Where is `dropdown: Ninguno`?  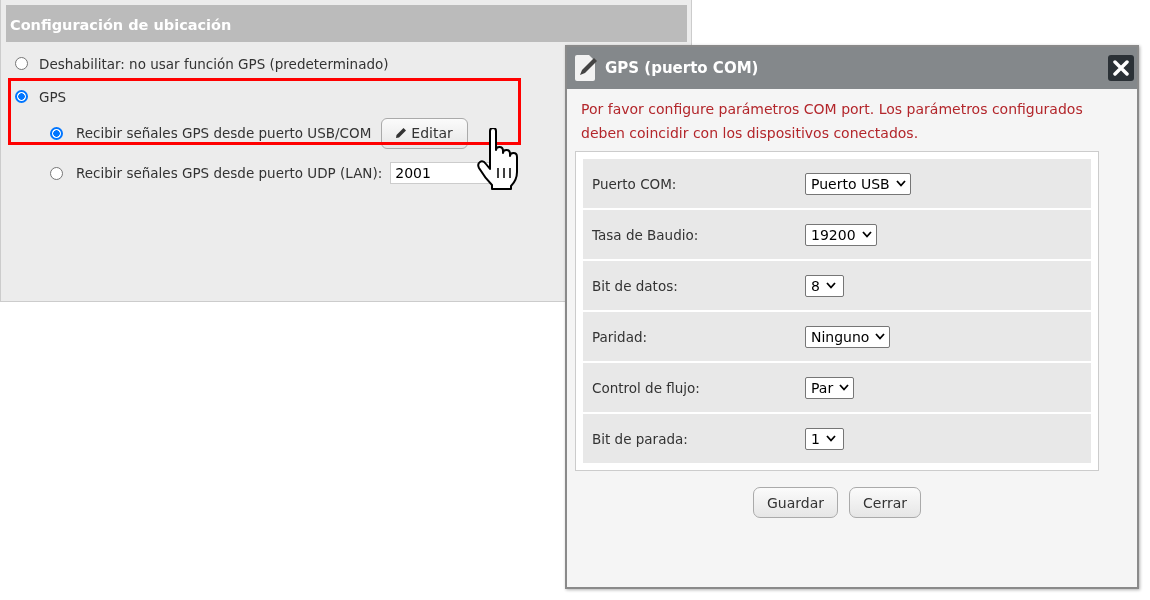
dropdown: Ninguno is located at coordinates (848, 336).